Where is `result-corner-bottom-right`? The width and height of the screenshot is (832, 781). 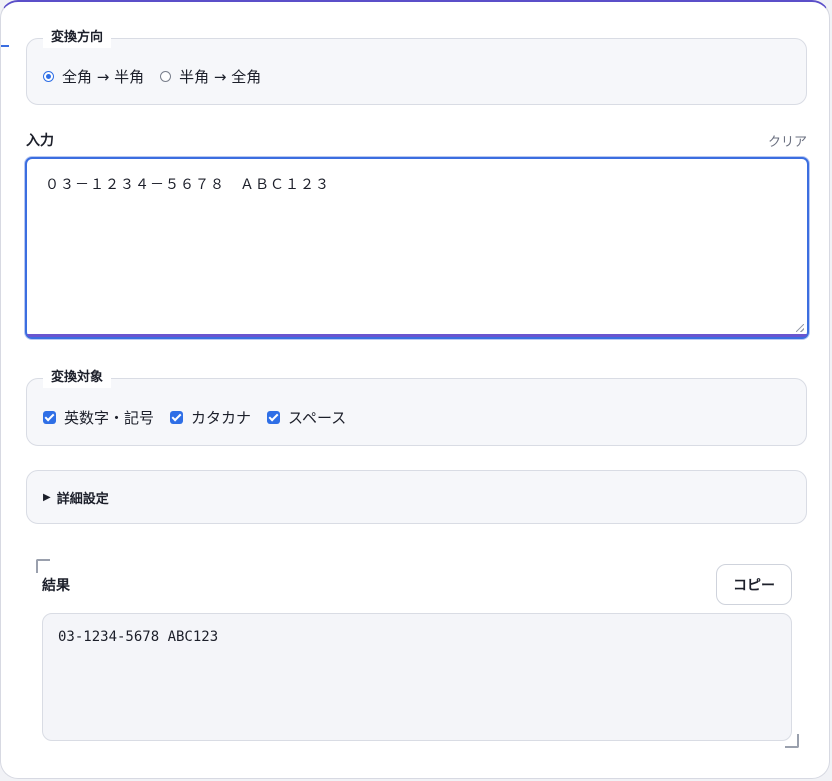 result-corner-bottom-right is located at coordinates (792, 741).